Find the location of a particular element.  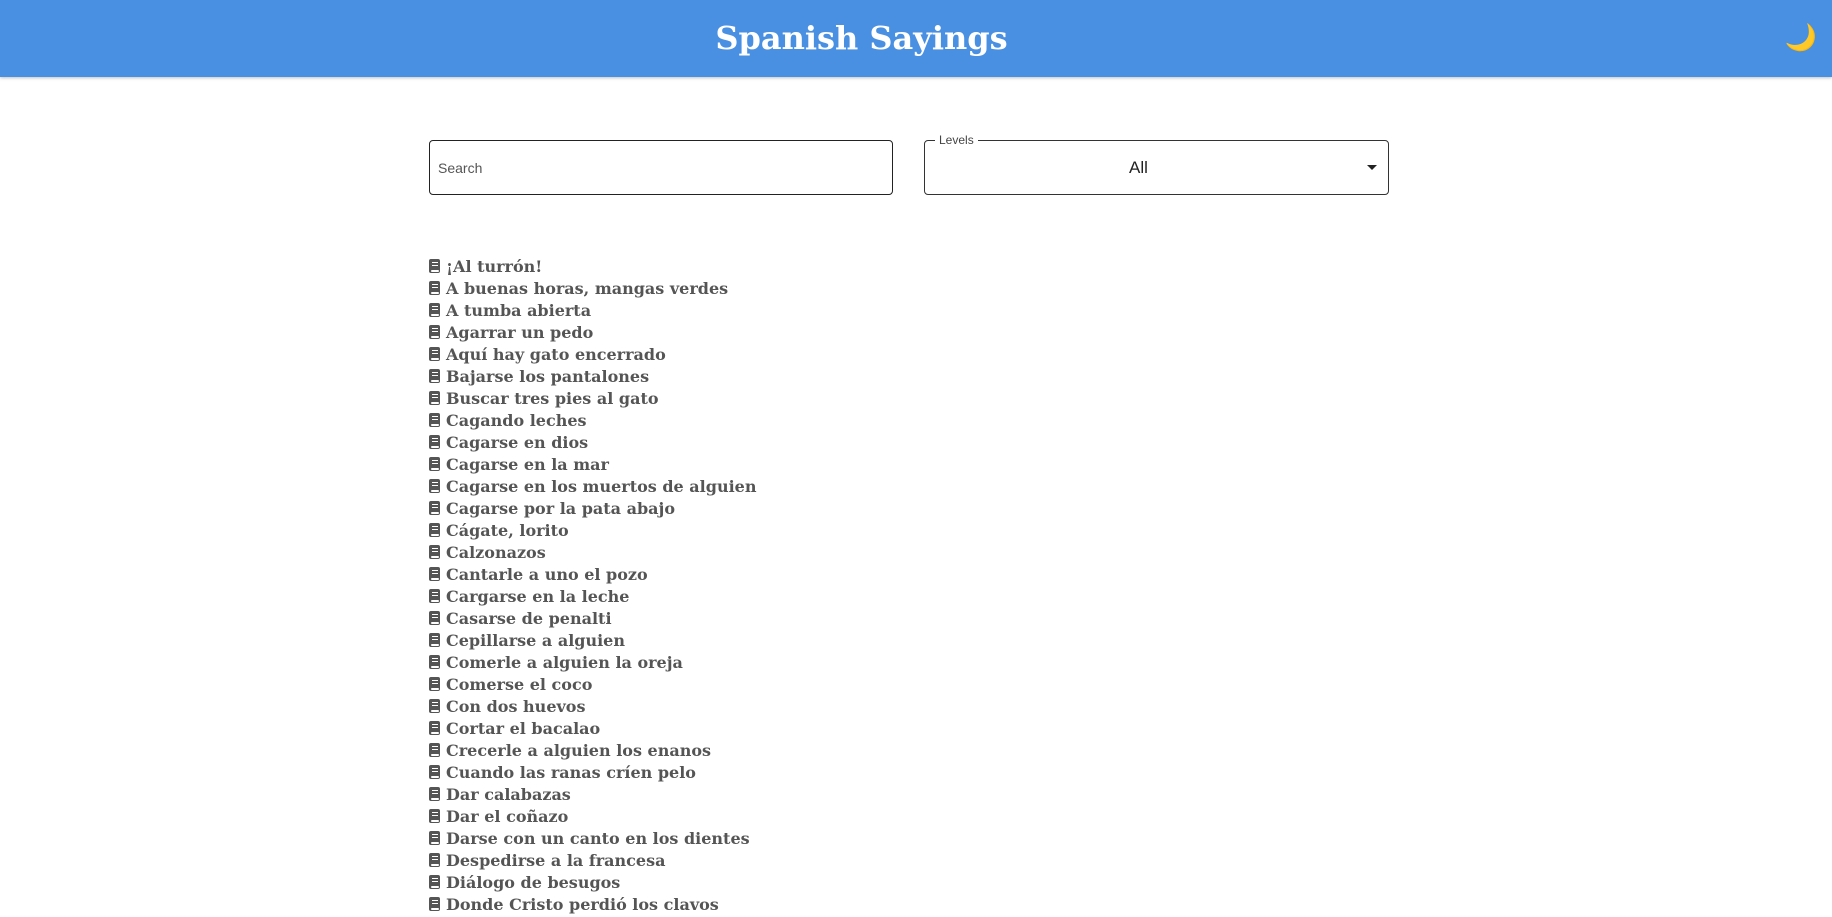

saying-label: Cagarse en los muertos de alguien is located at coordinates (601, 486).